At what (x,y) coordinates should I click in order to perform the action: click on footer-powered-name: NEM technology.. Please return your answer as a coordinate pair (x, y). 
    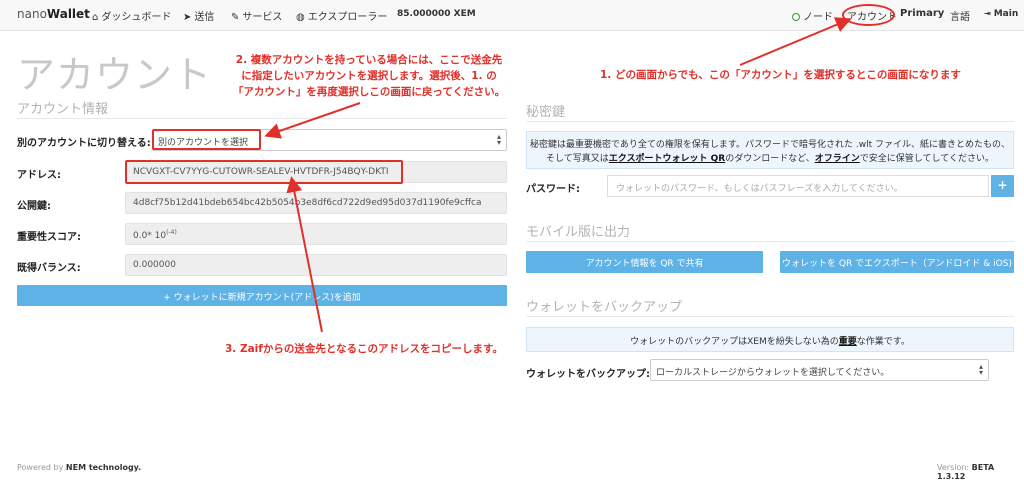
    Looking at the image, I should click on (103, 467).